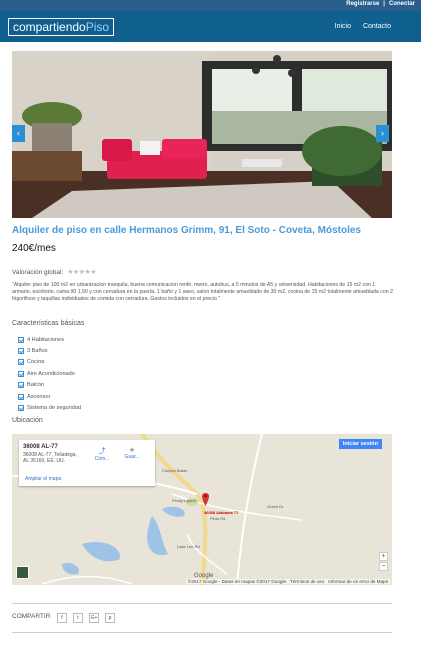 The image size is (421, 649). What do you see at coordinates (49, 385) in the screenshot?
I see `feature-item: Balcón` at bounding box center [49, 385].